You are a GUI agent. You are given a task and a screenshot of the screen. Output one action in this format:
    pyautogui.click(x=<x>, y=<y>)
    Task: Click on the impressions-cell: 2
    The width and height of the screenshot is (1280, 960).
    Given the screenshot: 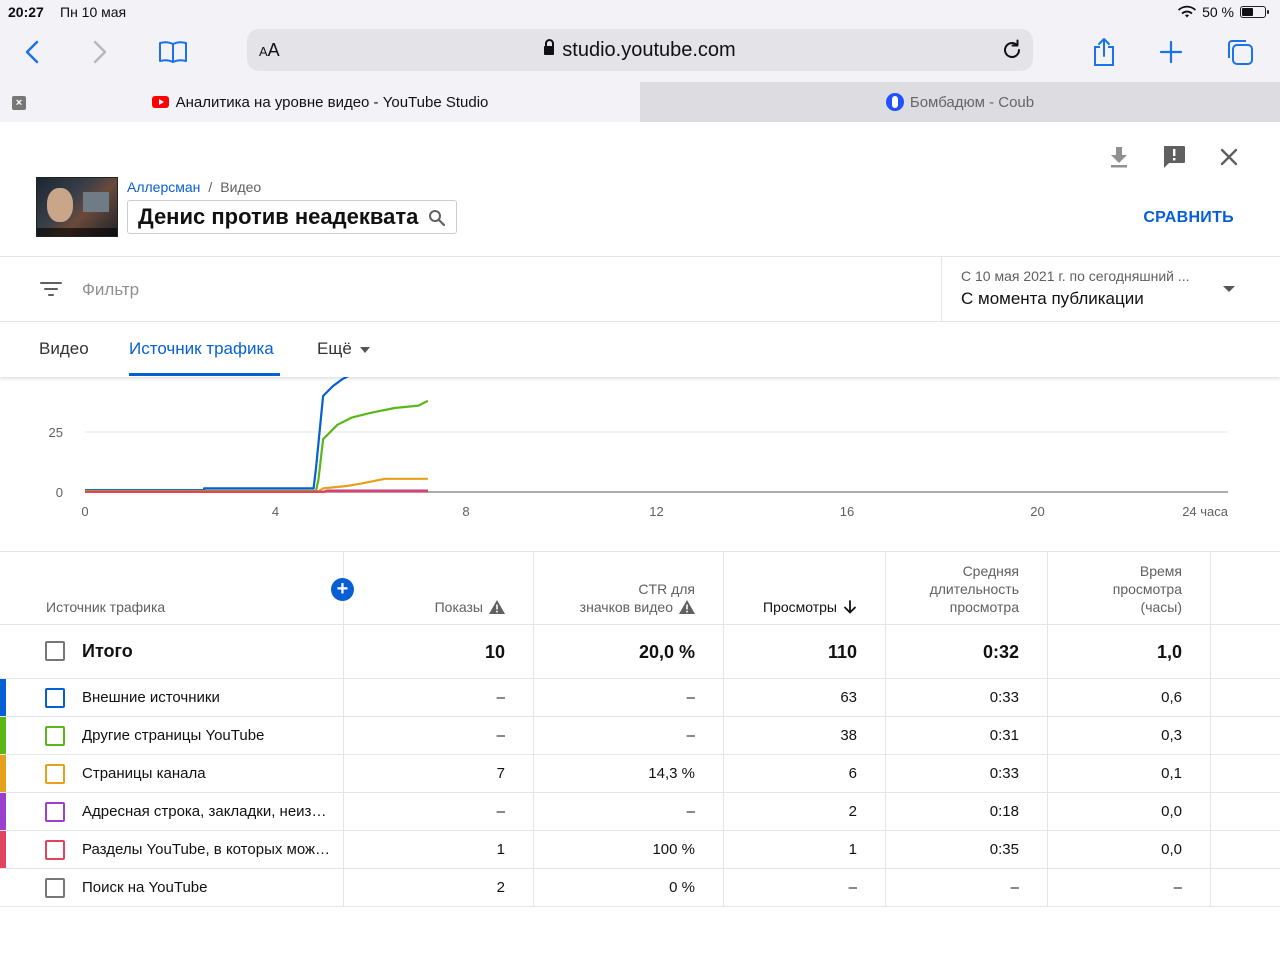 What is the action you would take?
    pyautogui.click(x=439, y=887)
    